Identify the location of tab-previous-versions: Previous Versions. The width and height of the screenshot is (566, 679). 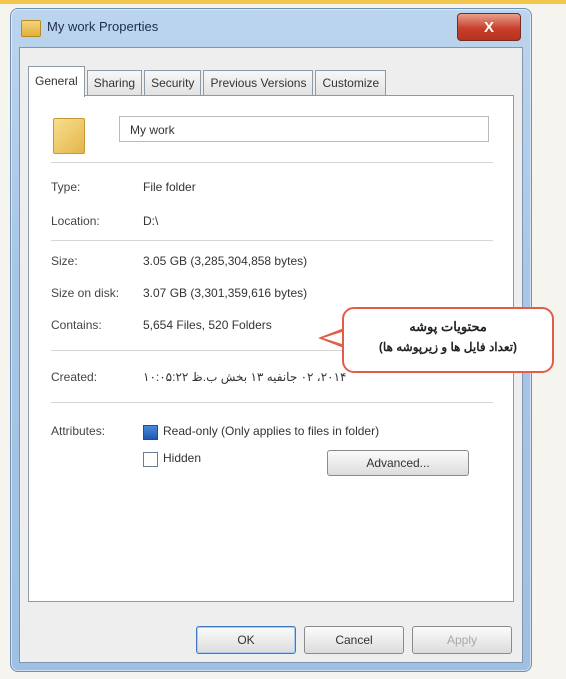
(258, 82).